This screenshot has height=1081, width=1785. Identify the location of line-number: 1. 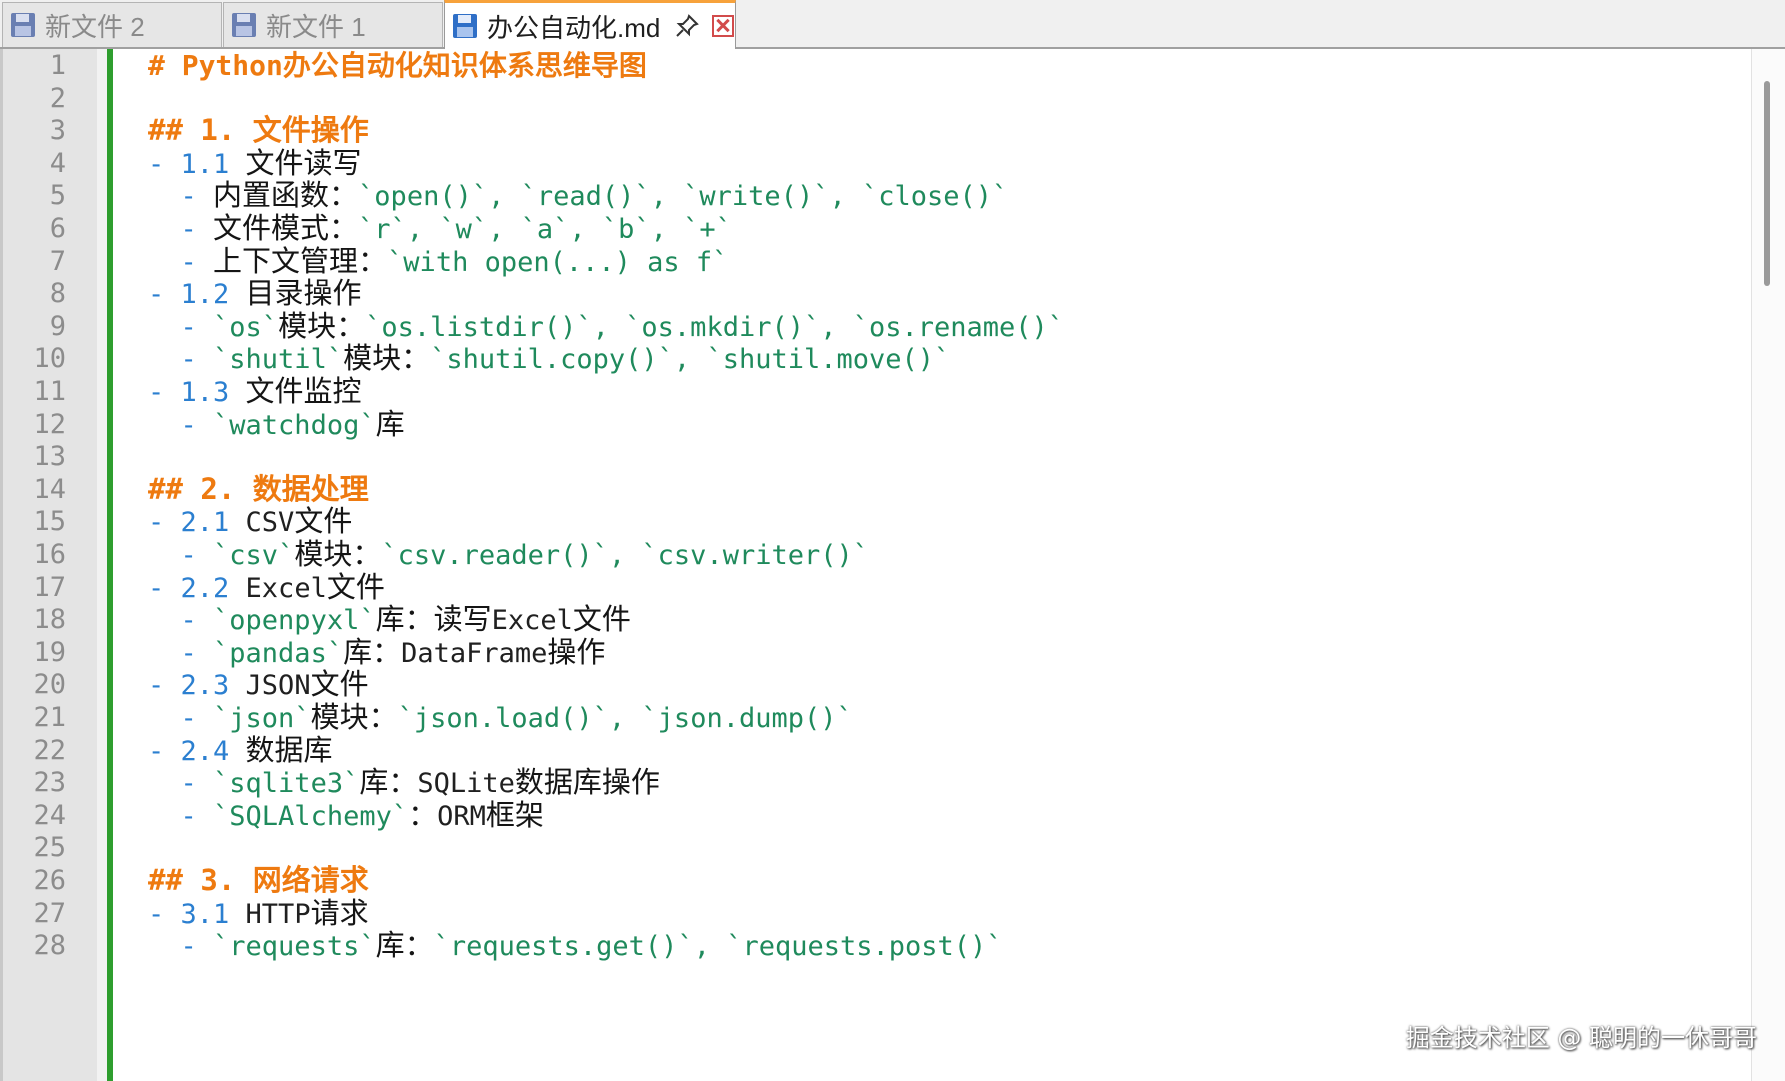
(57, 65).